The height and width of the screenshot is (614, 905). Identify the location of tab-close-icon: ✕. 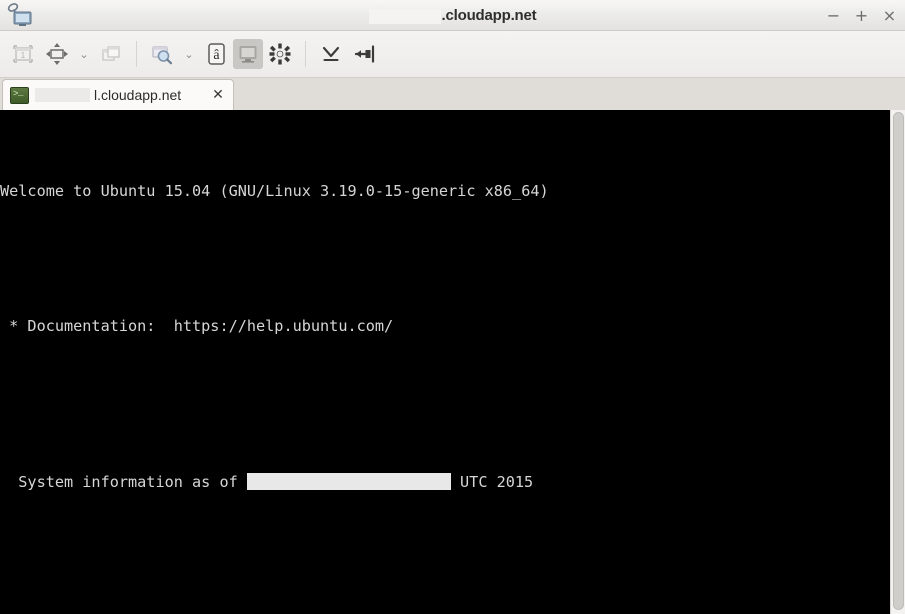
(218, 95).